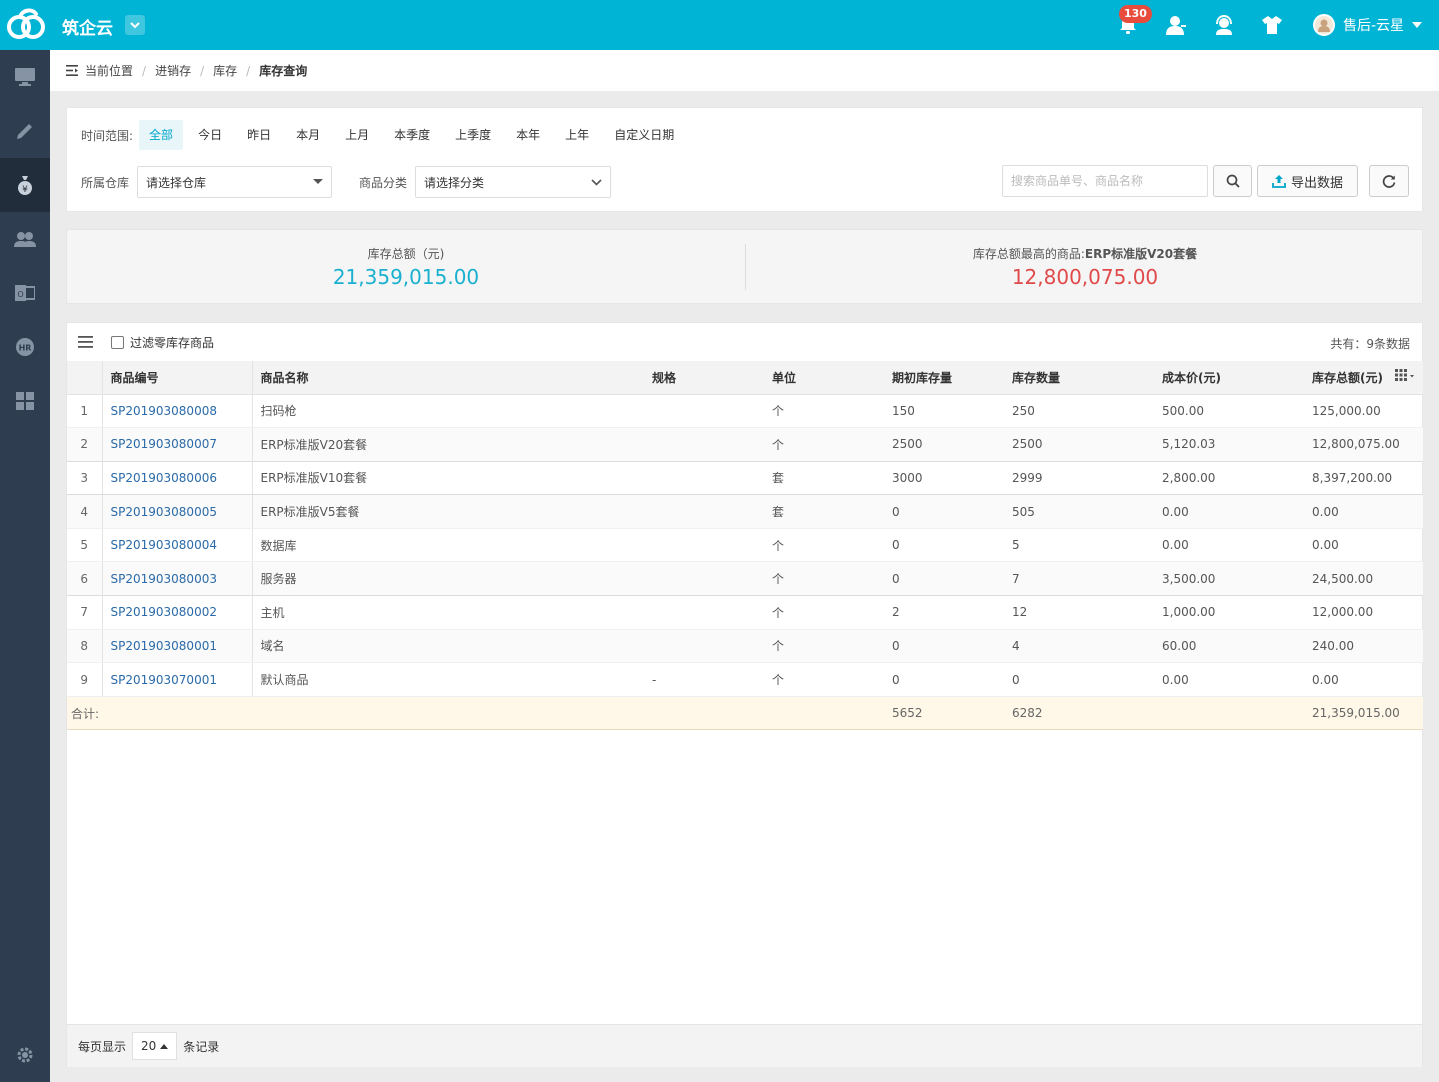 The image size is (1439, 1082). Describe the element at coordinates (1135, 14) in the screenshot. I see `notification-count-badge: 130` at that location.